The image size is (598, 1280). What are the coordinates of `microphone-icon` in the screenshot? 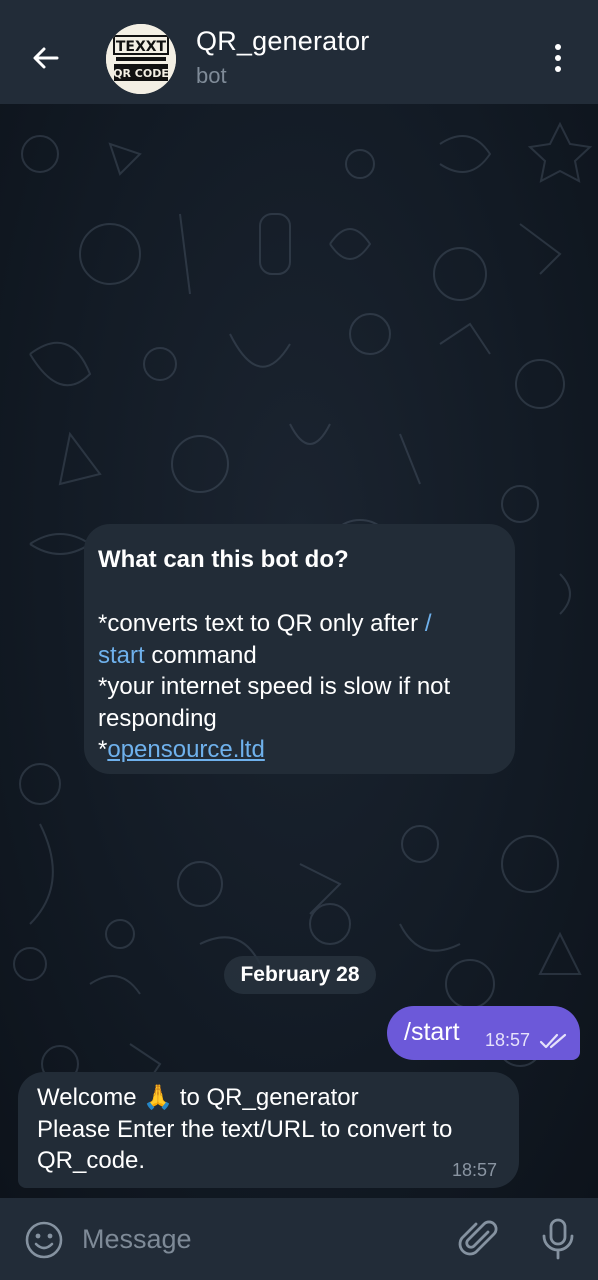 It's located at (558, 1239).